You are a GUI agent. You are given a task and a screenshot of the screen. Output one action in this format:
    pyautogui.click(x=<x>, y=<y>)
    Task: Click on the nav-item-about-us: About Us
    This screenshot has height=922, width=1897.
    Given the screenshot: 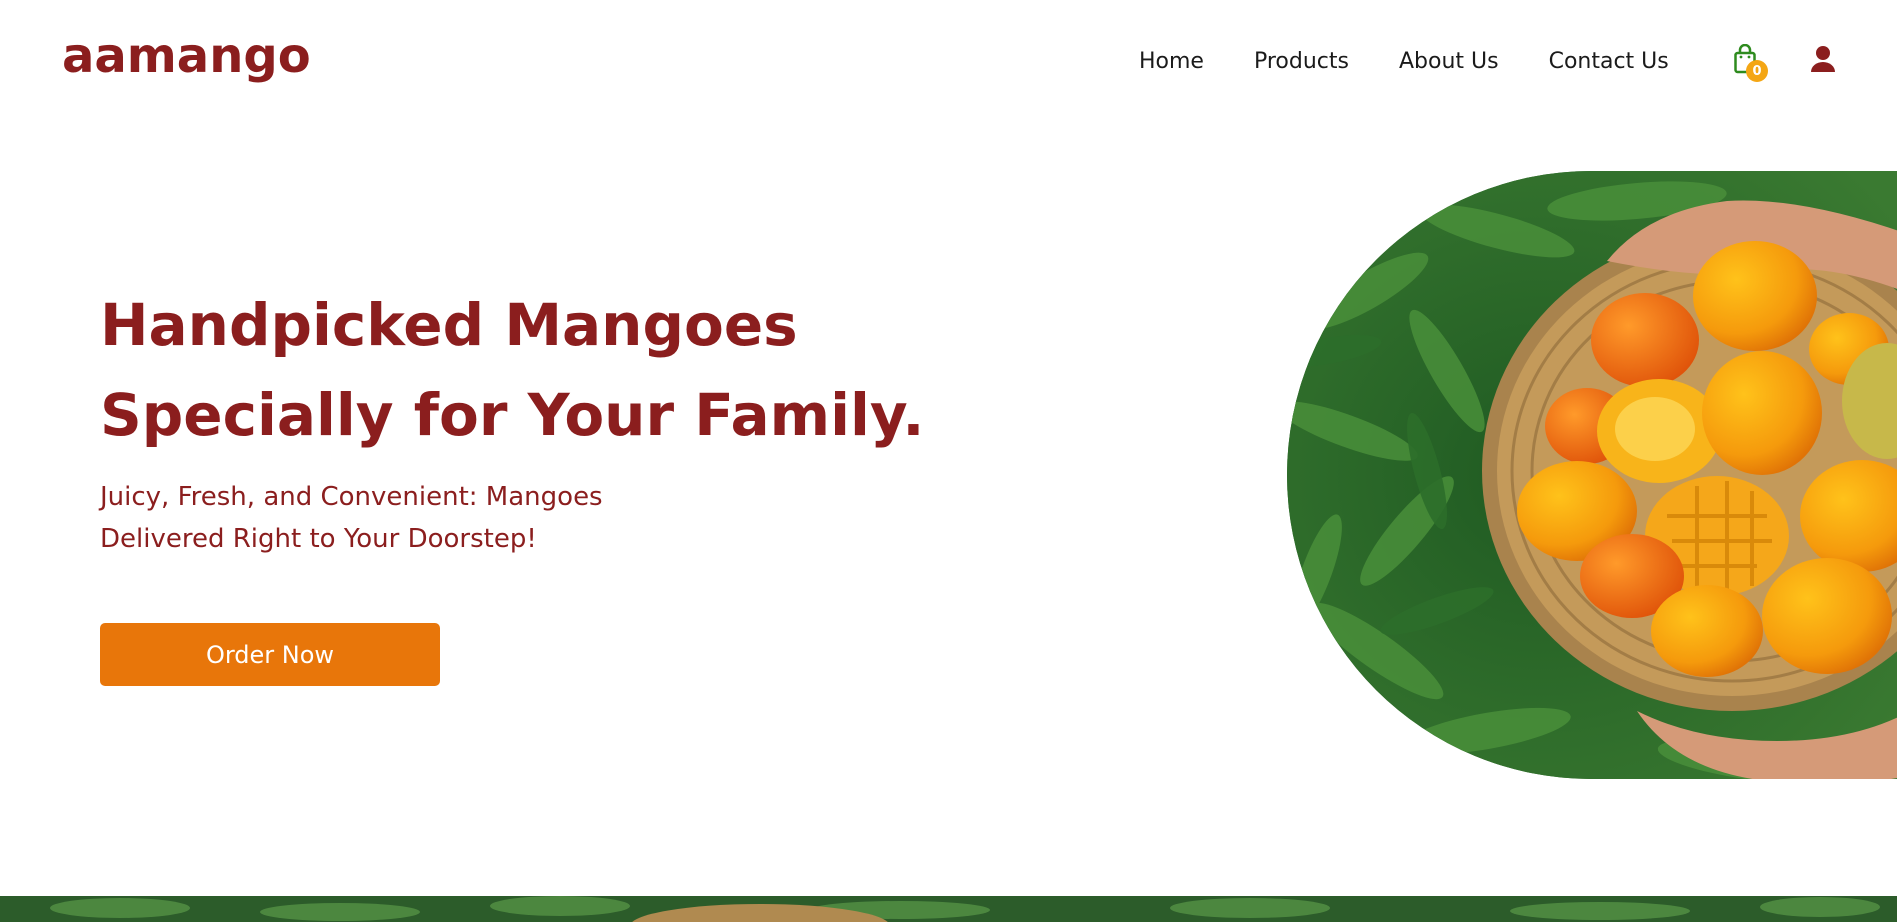 What is the action you would take?
    pyautogui.click(x=1449, y=62)
    